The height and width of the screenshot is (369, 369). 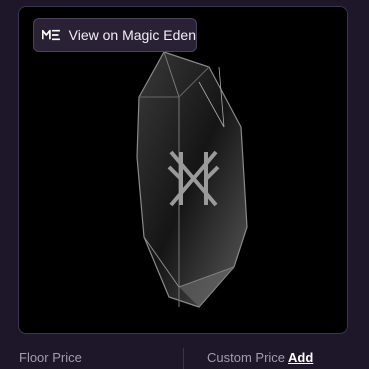 What do you see at coordinates (300, 357) in the screenshot?
I see `add-custom-price-link: Add` at bounding box center [300, 357].